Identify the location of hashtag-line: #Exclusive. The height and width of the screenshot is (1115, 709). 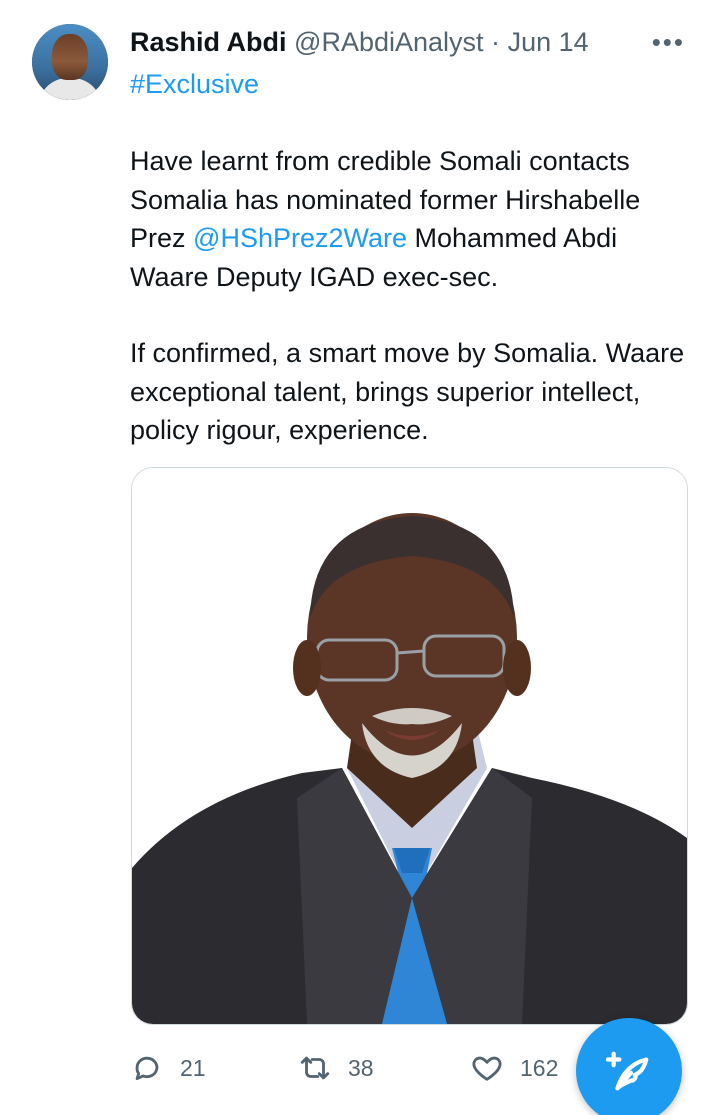
(194, 84).